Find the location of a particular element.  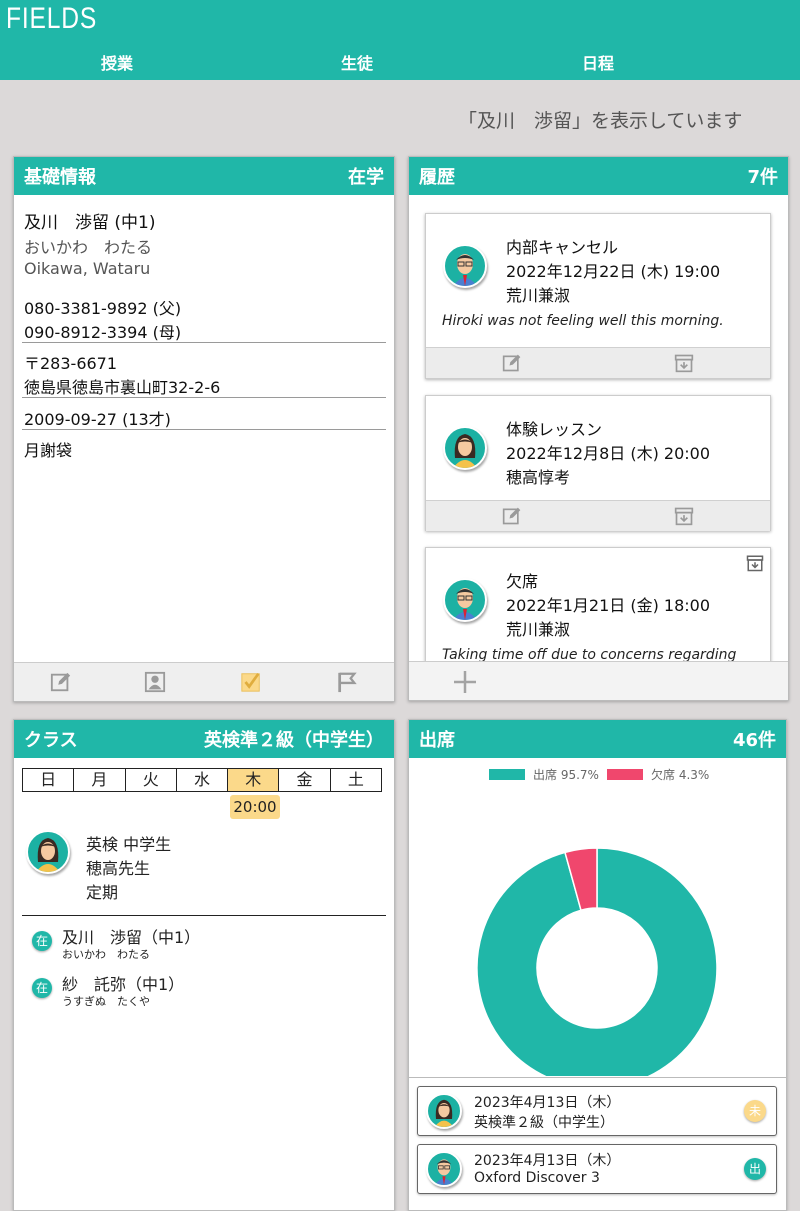

class-student-kana: うすぎぬ たくや is located at coordinates (106, 1001).